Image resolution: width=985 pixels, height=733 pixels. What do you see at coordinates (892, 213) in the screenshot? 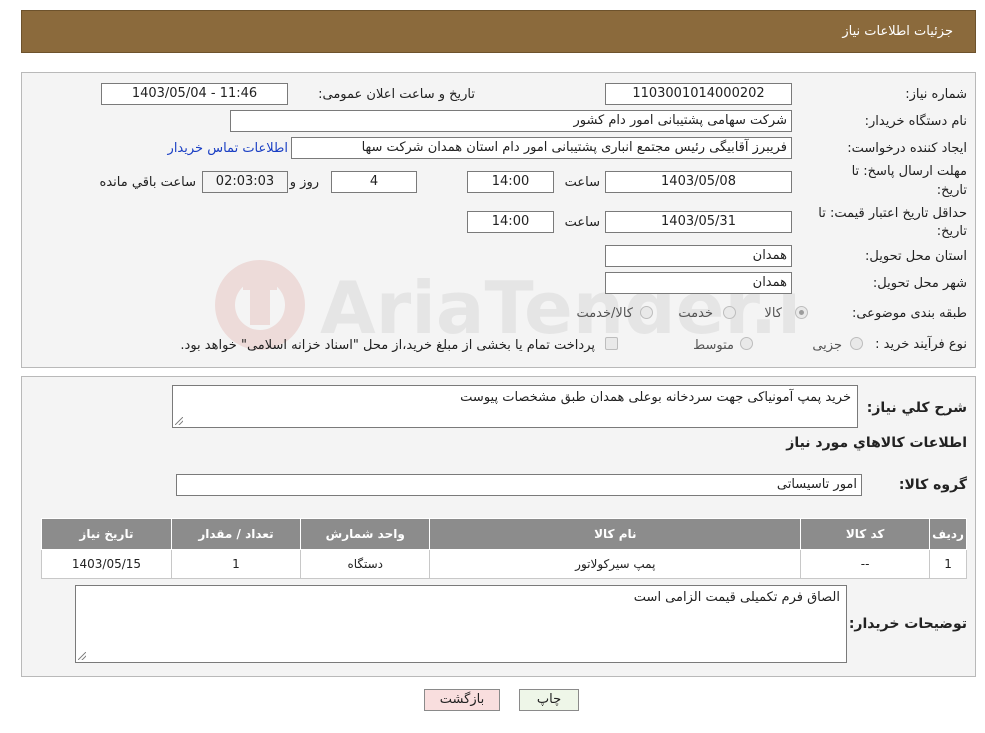
I see `validity-label: حداقل تاریخ اعتبار قیمت: تا` at bounding box center [892, 213].